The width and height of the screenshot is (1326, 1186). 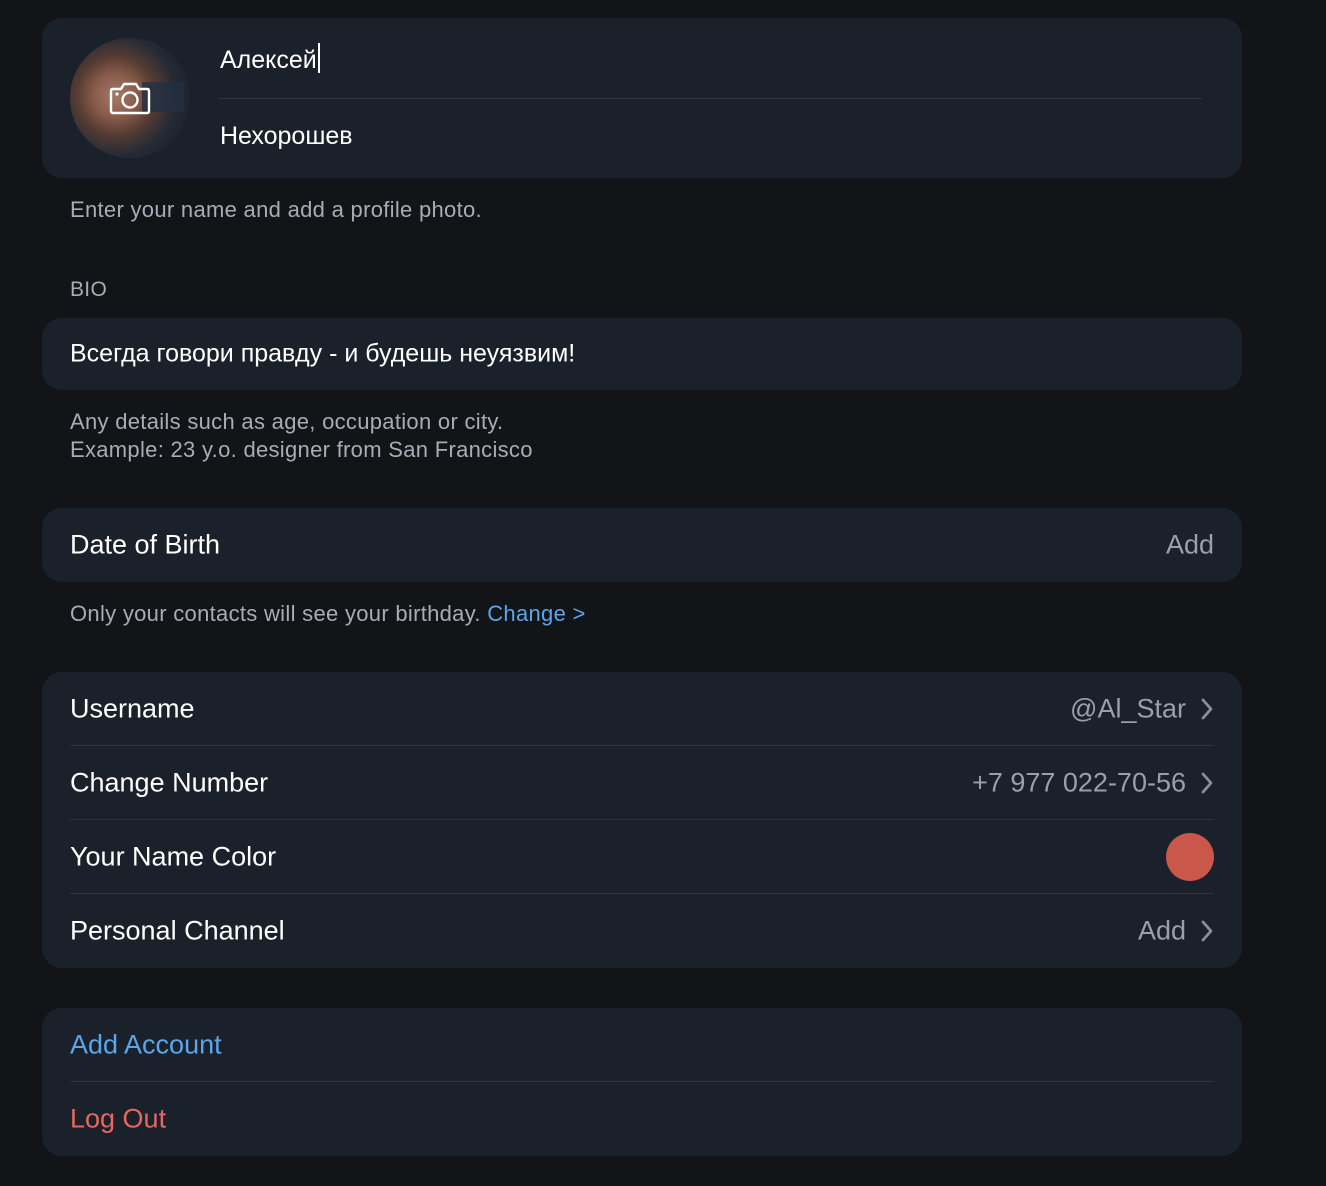 What do you see at coordinates (169, 782) in the screenshot?
I see `row-change-number-label: Change Number` at bounding box center [169, 782].